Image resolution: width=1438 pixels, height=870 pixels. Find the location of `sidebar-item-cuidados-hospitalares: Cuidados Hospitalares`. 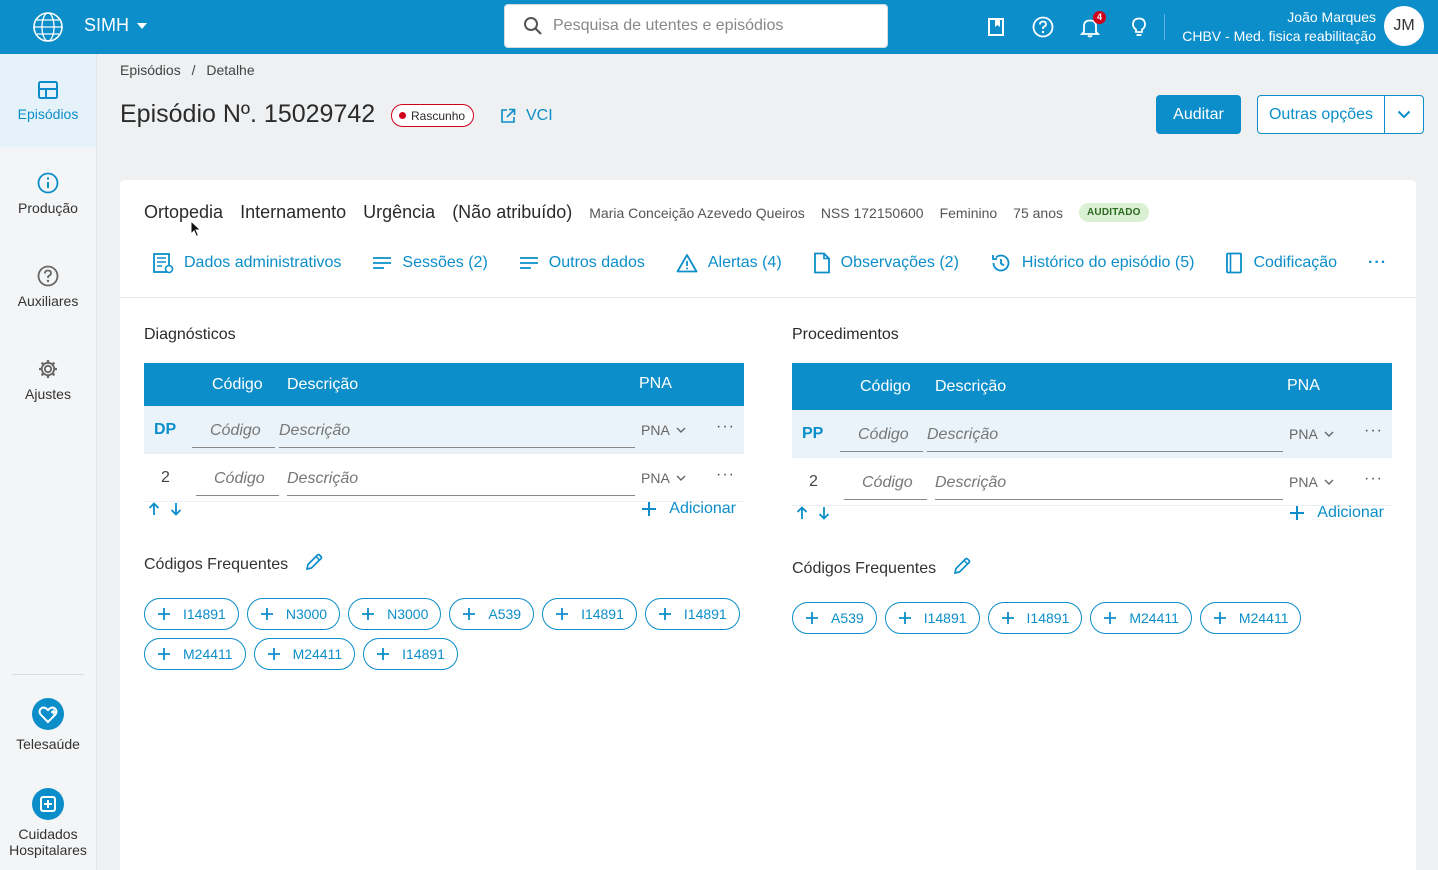

sidebar-item-cuidados-hospitalares: Cuidados Hospitalares is located at coordinates (48, 823).